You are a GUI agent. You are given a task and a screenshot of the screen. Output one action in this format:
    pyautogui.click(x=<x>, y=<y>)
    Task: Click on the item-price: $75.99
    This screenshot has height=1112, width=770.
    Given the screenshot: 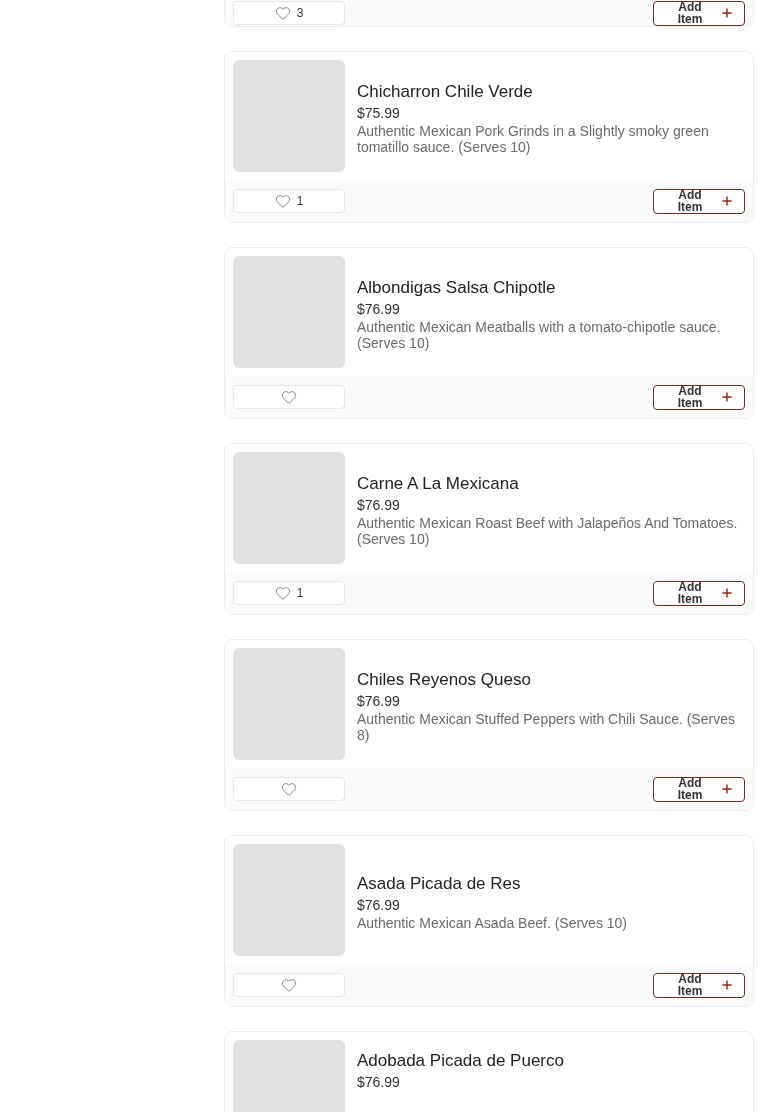 What is the action you would take?
    pyautogui.click(x=379, y=113)
    